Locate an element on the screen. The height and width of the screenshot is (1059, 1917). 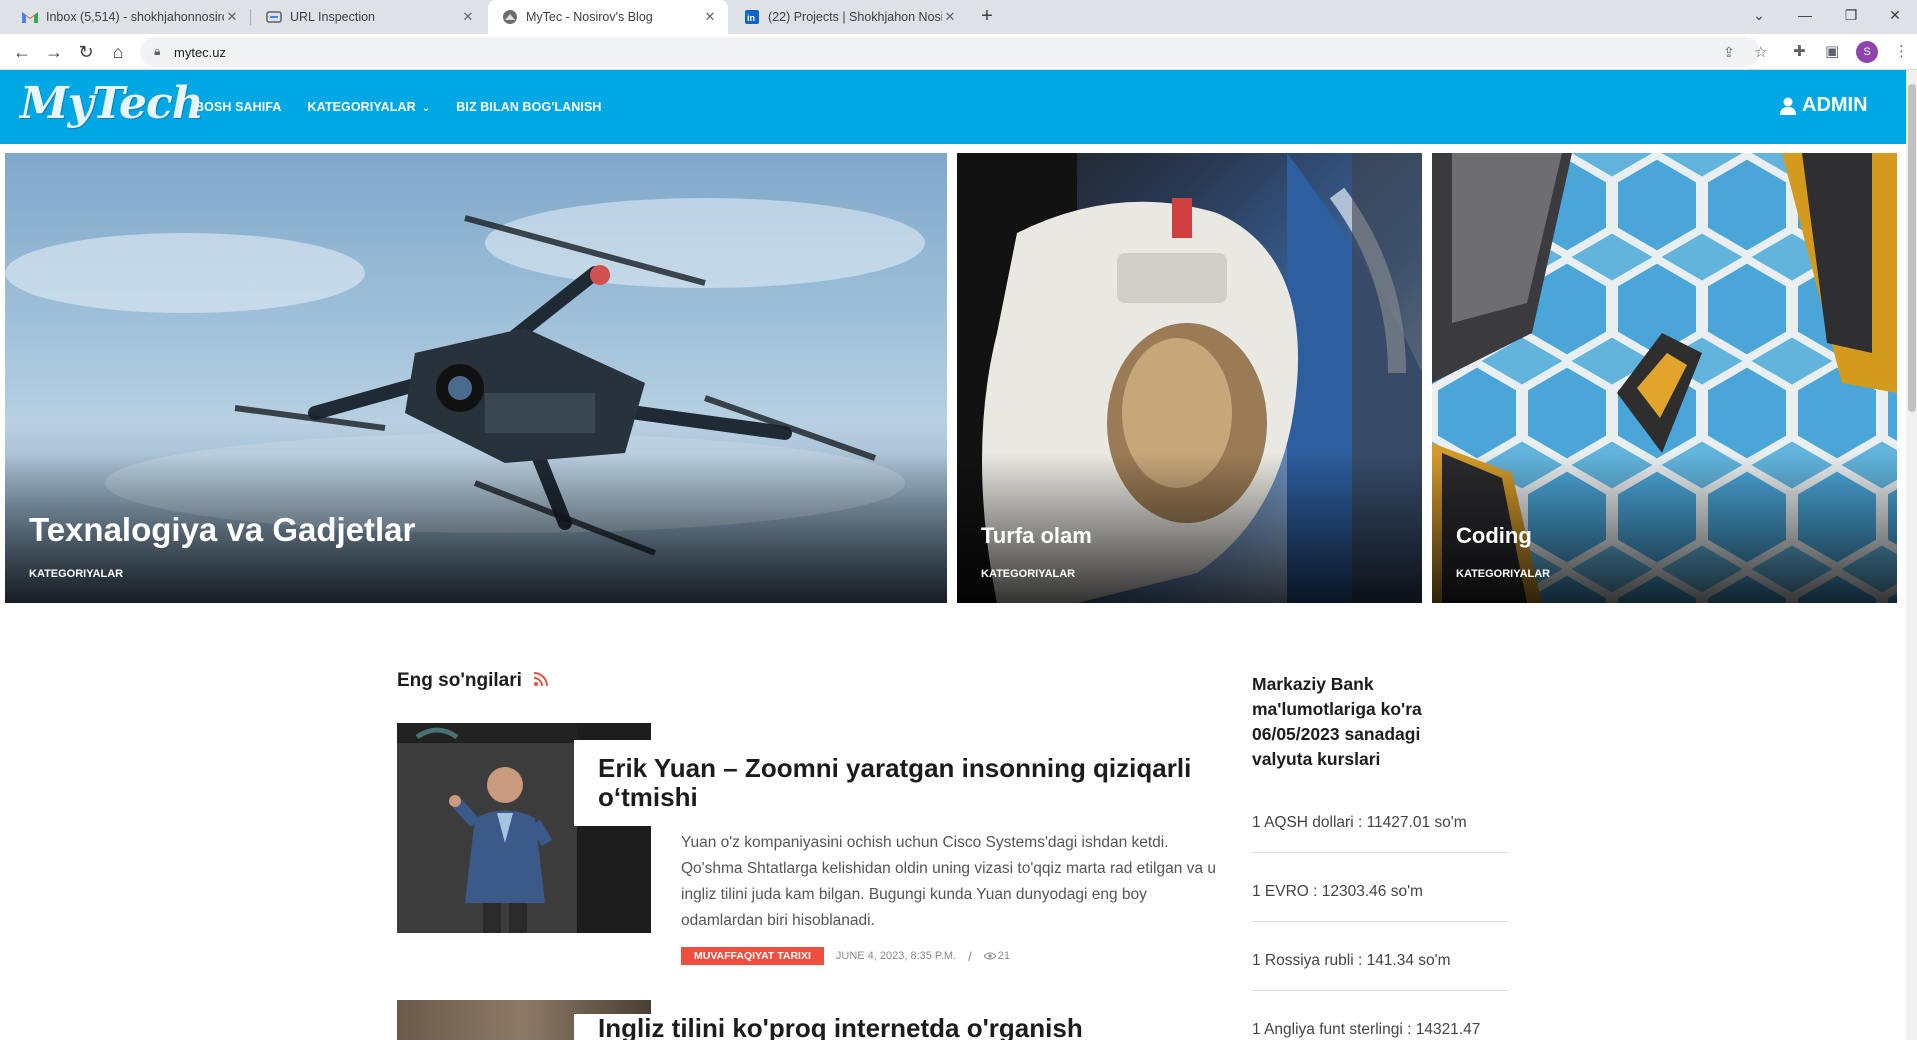
rss-icon is located at coordinates (541, 679).